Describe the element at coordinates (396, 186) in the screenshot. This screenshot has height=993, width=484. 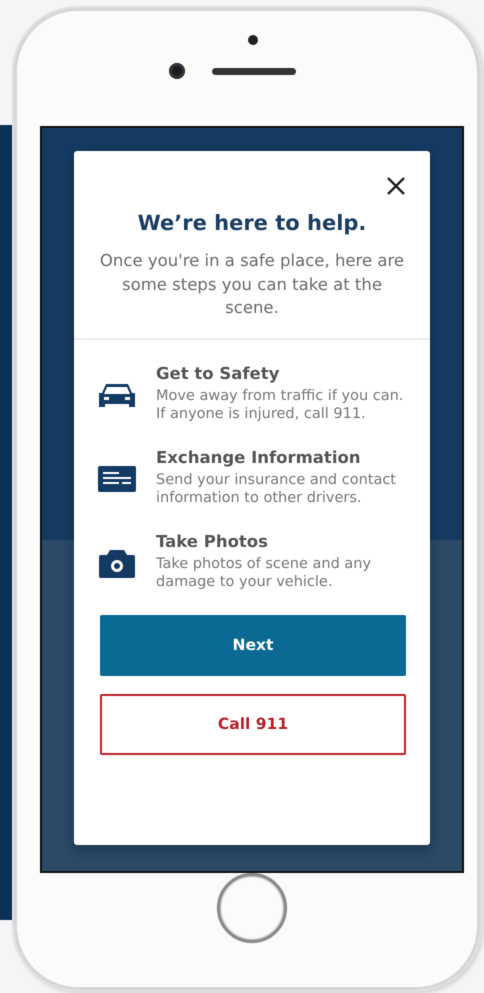
I see `close-icon` at that location.